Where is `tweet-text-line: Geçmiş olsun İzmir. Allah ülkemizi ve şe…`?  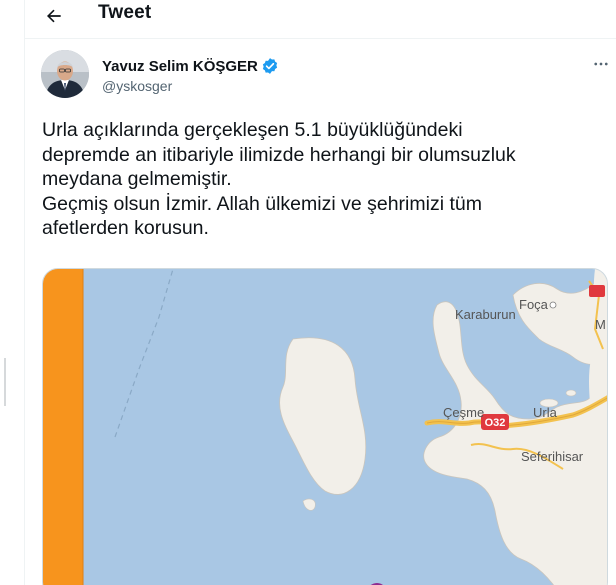
tweet-text-line: Geçmiş olsun İzmir. Allah ülkemizi ve şe… is located at coordinates (262, 203).